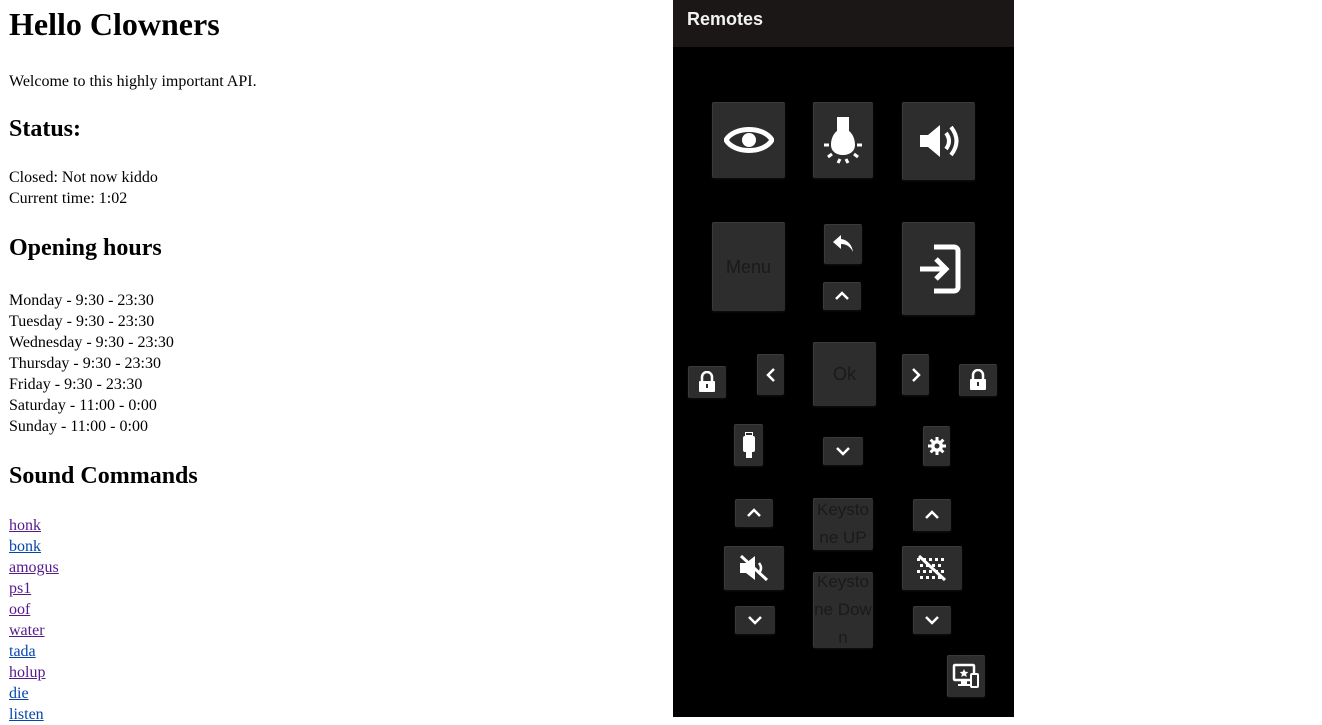 Image resolution: width=1322 pixels, height=725 pixels. I want to click on keystone-up-button: Keystone UP, so click(843, 524).